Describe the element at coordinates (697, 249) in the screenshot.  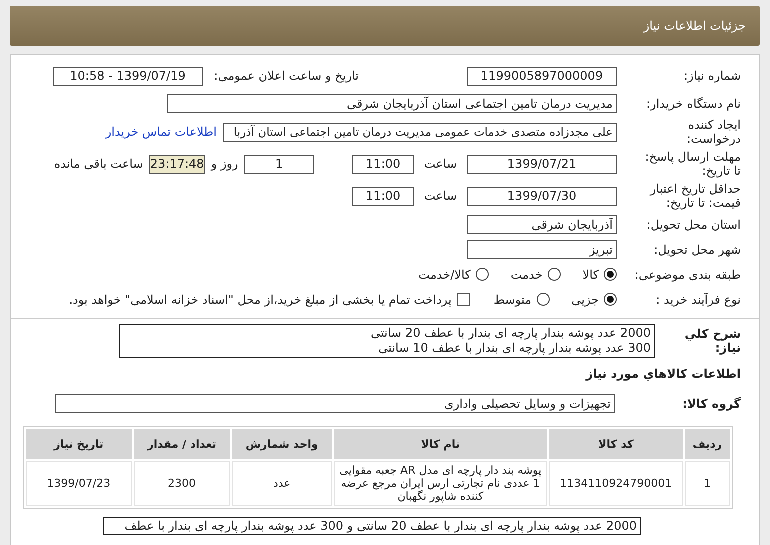
I see `field-label: شهر محل تحویل:` at that location.